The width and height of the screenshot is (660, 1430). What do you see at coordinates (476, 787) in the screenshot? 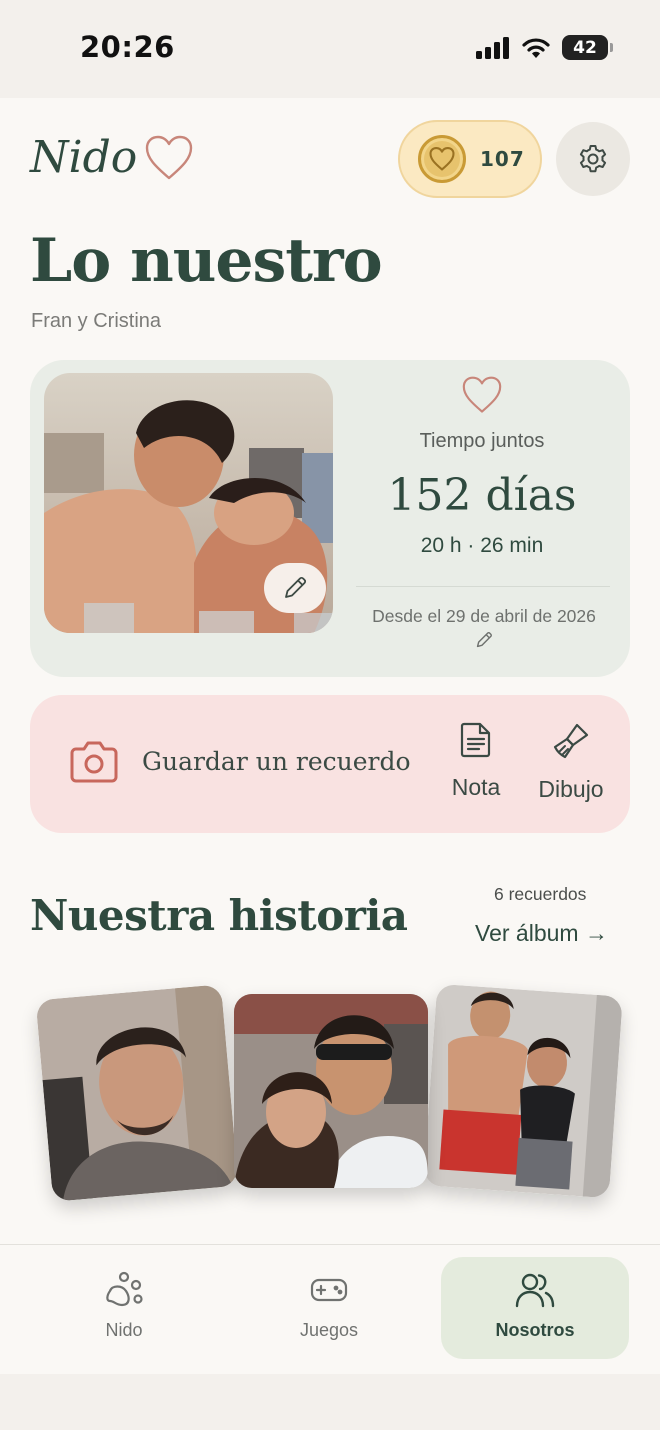
I see `note-label: Nota` at bounding box center [476, 787].